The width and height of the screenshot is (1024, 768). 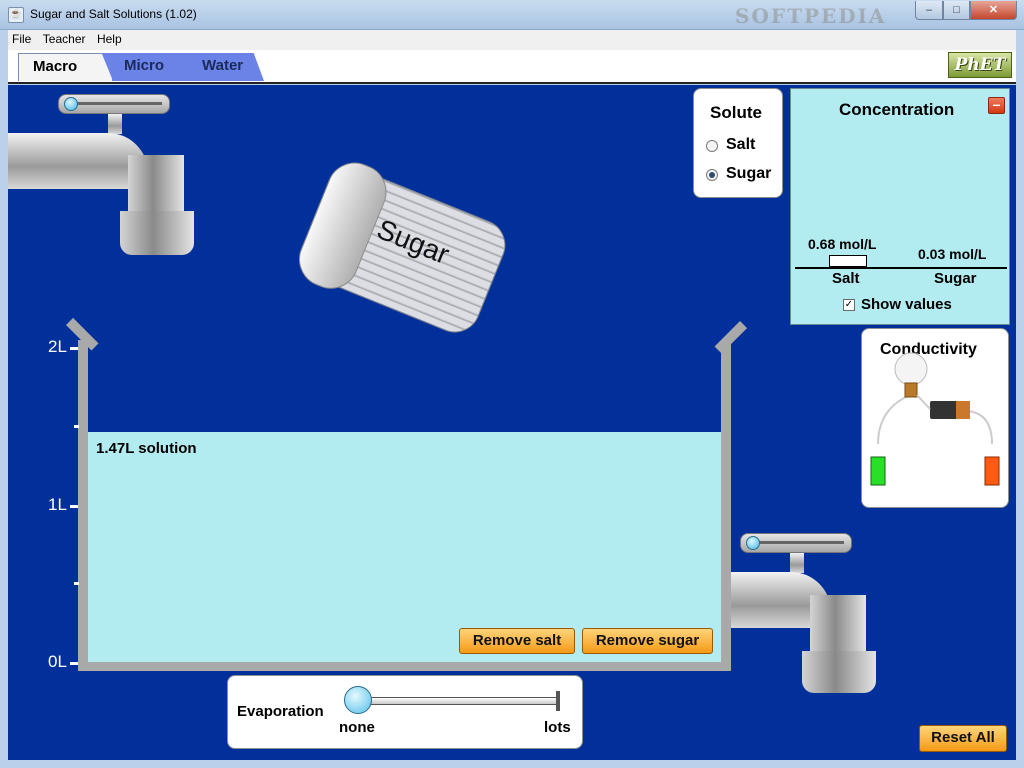 What do you see at coordinates (74, 663) in the screenshot?
I see `tick-0l` at bounding box center [74, 663].